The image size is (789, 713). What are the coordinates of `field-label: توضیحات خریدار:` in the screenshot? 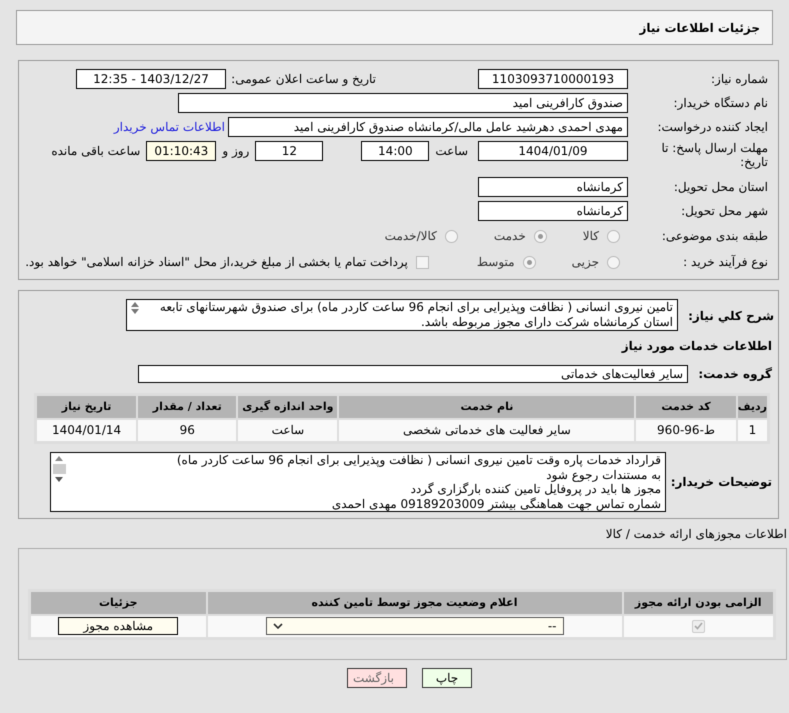 It's located at (721, 482).